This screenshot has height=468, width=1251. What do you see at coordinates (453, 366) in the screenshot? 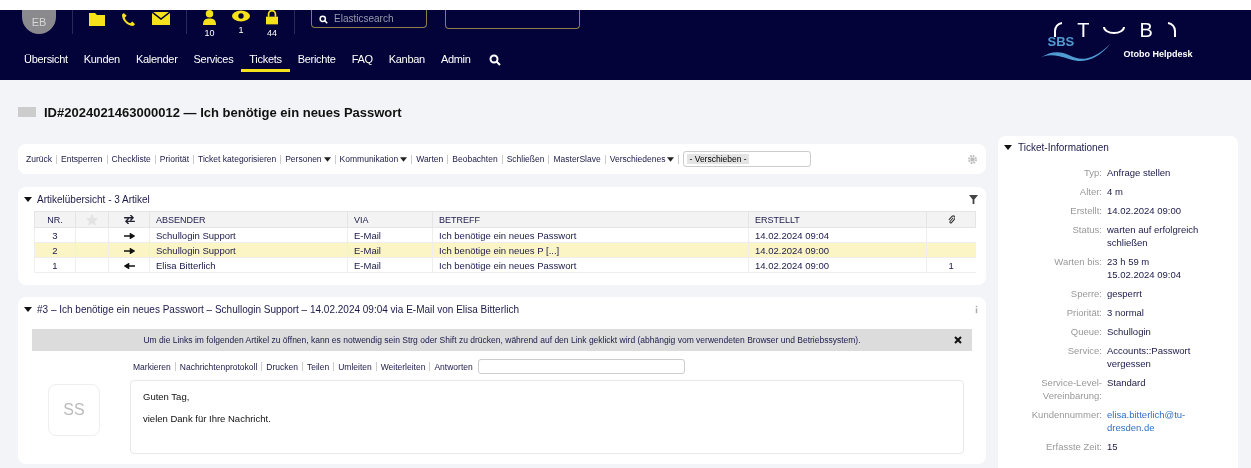
I see `article-action-link: Antworten` at bounding box center [453, 366].